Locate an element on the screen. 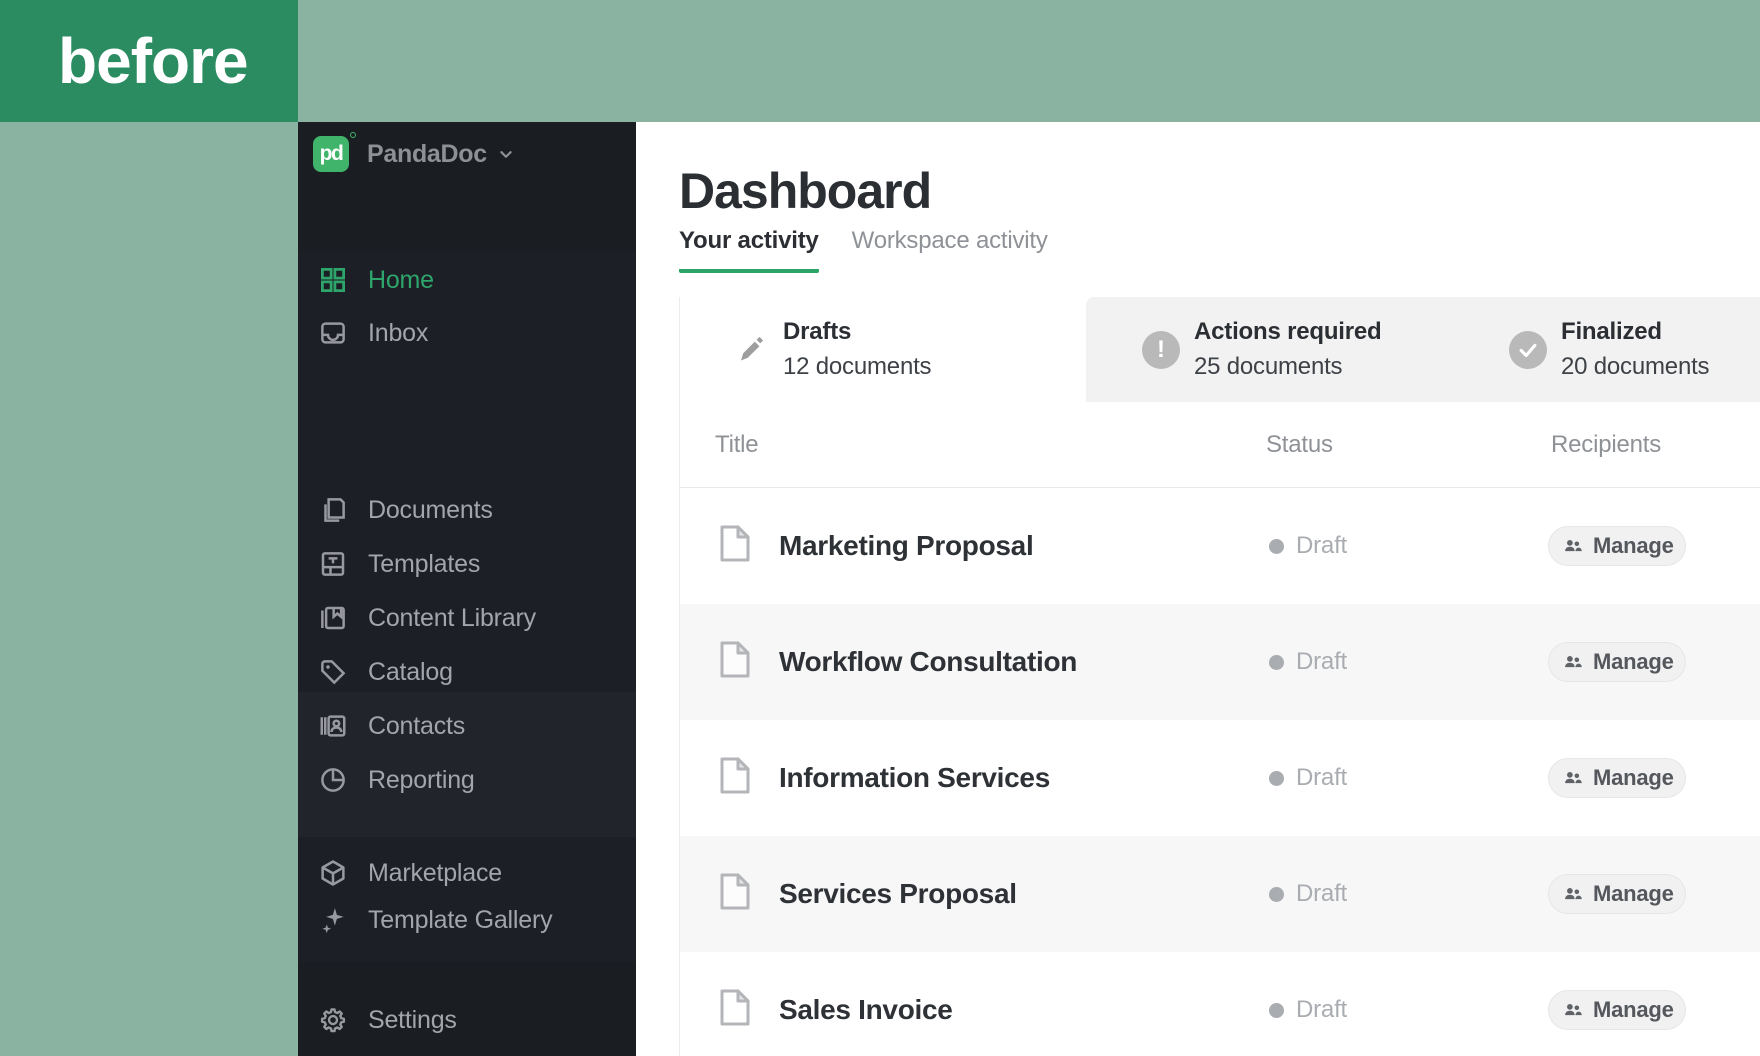 This screenshot has width=1760, height=1056. workspace-name: PandaDoc is located at coordinates (427, 153).